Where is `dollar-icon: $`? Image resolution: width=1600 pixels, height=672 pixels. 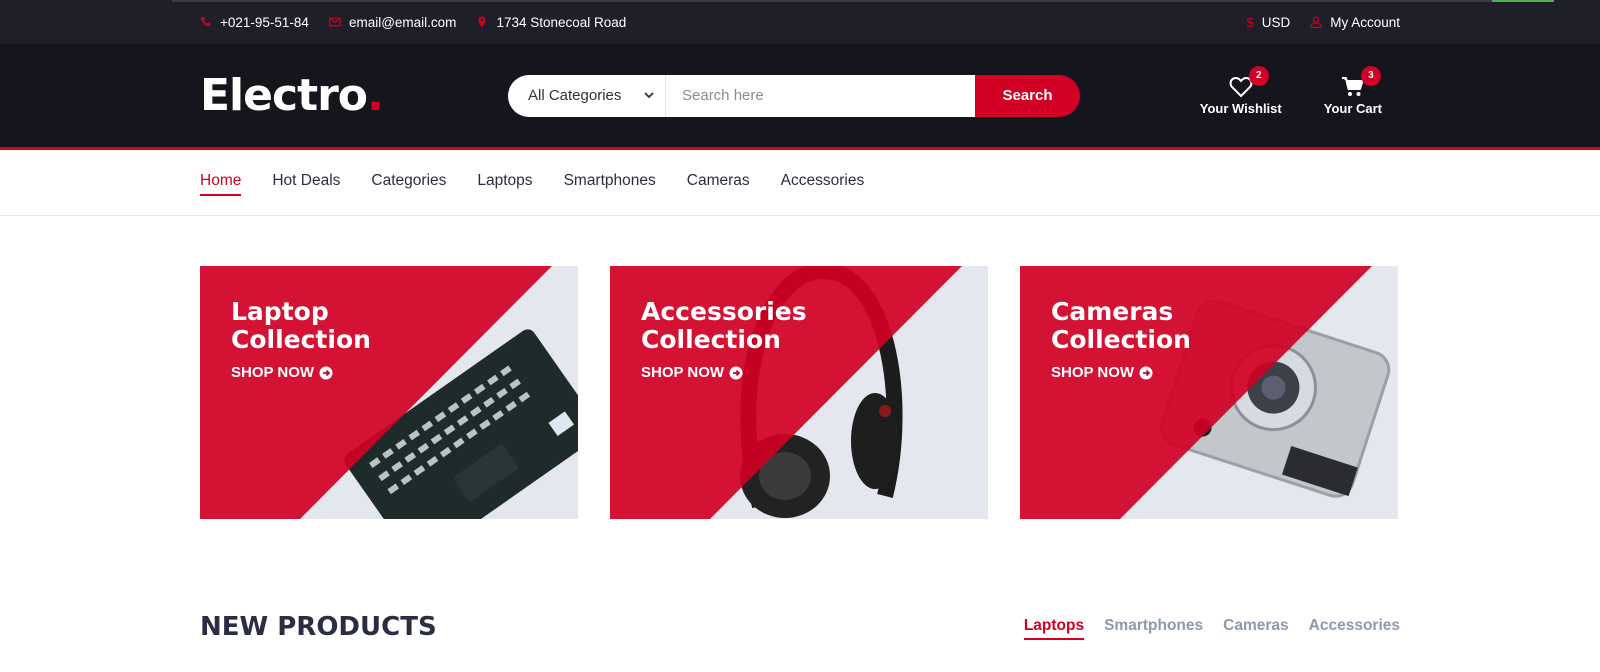
dollar-icon: $ is located at coordinates (1250, 22).